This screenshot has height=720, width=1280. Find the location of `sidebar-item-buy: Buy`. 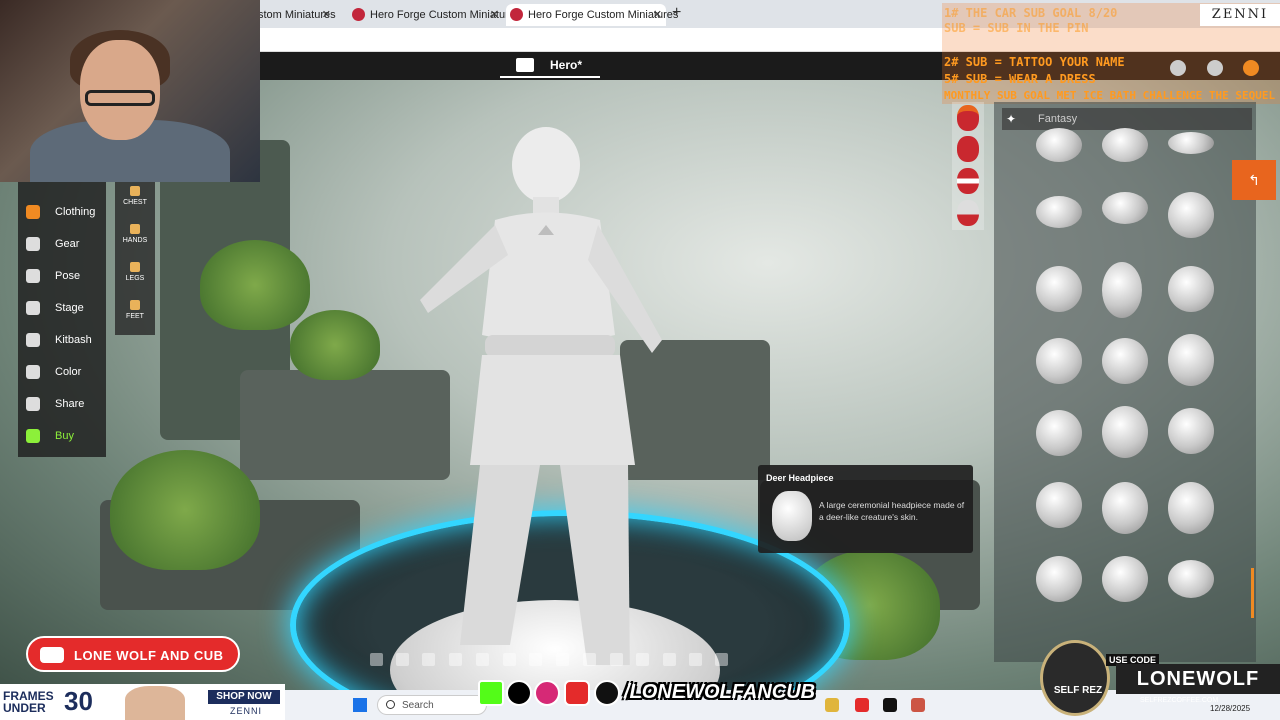

sidebar-item-buy: Buy is located at coordinates (66, 436).